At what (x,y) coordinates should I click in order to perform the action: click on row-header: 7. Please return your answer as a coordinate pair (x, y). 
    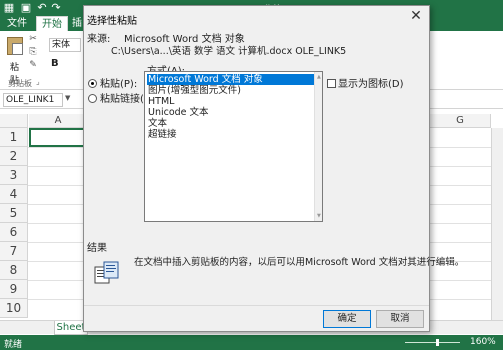
    Looking at the image, I should click on (14, 251).